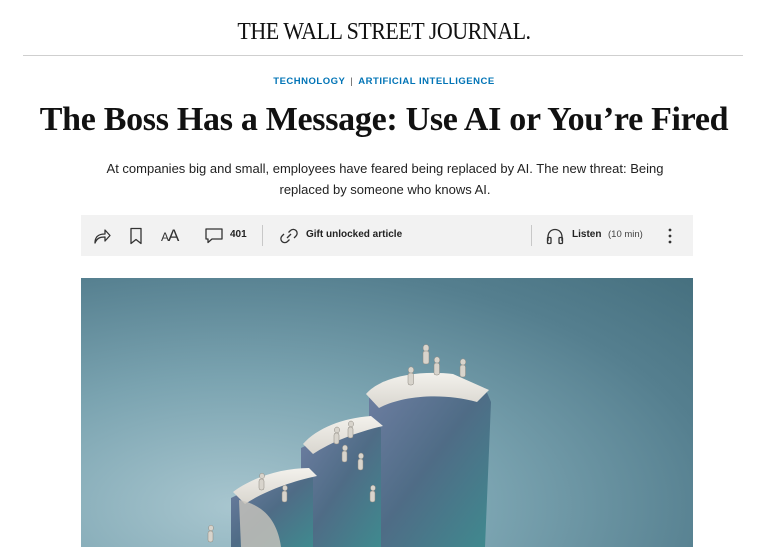 This screenshot has width=768, height=547. What do you see at coordinates (555, 235) in the screenshot?
I see `headphones-icon` at bounding box center [555, 235].